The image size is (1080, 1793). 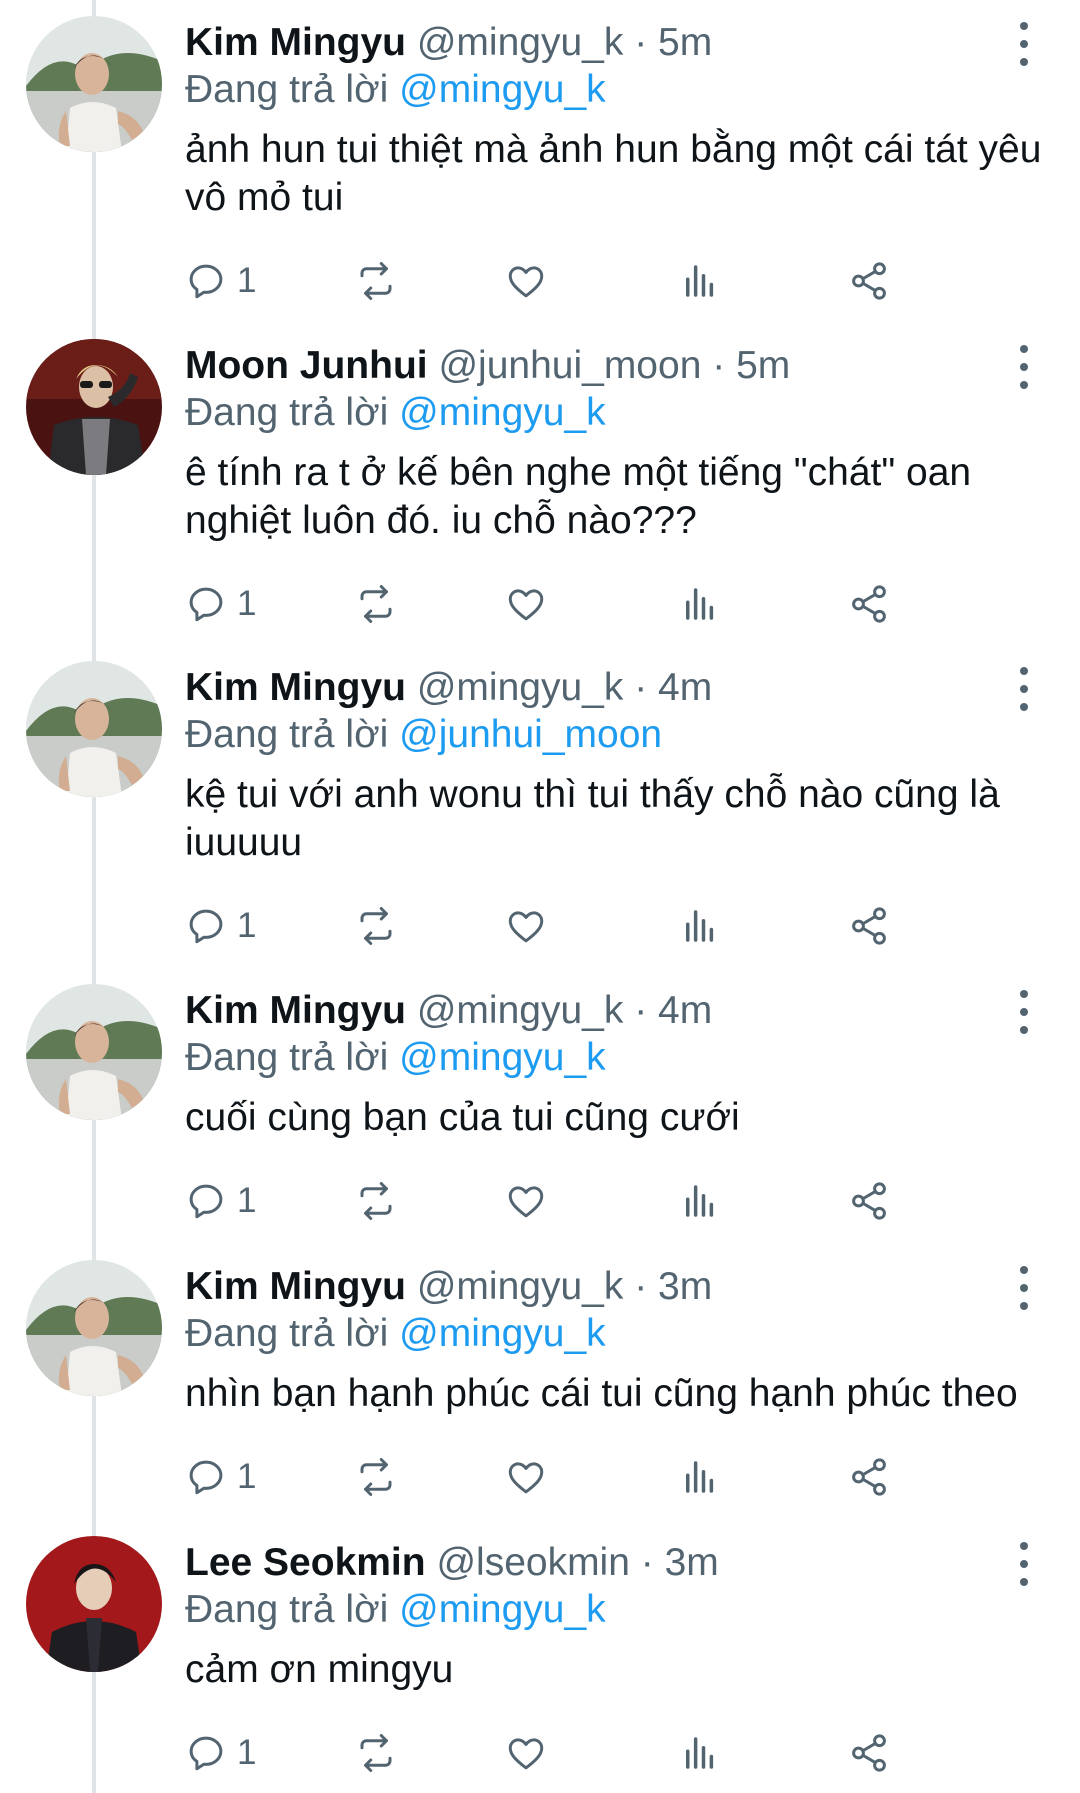 What do you see at coordinates (532, 1562) in the screenshot?
I see `author-handle: @lseokmin` at bounding box center [532, 1562].